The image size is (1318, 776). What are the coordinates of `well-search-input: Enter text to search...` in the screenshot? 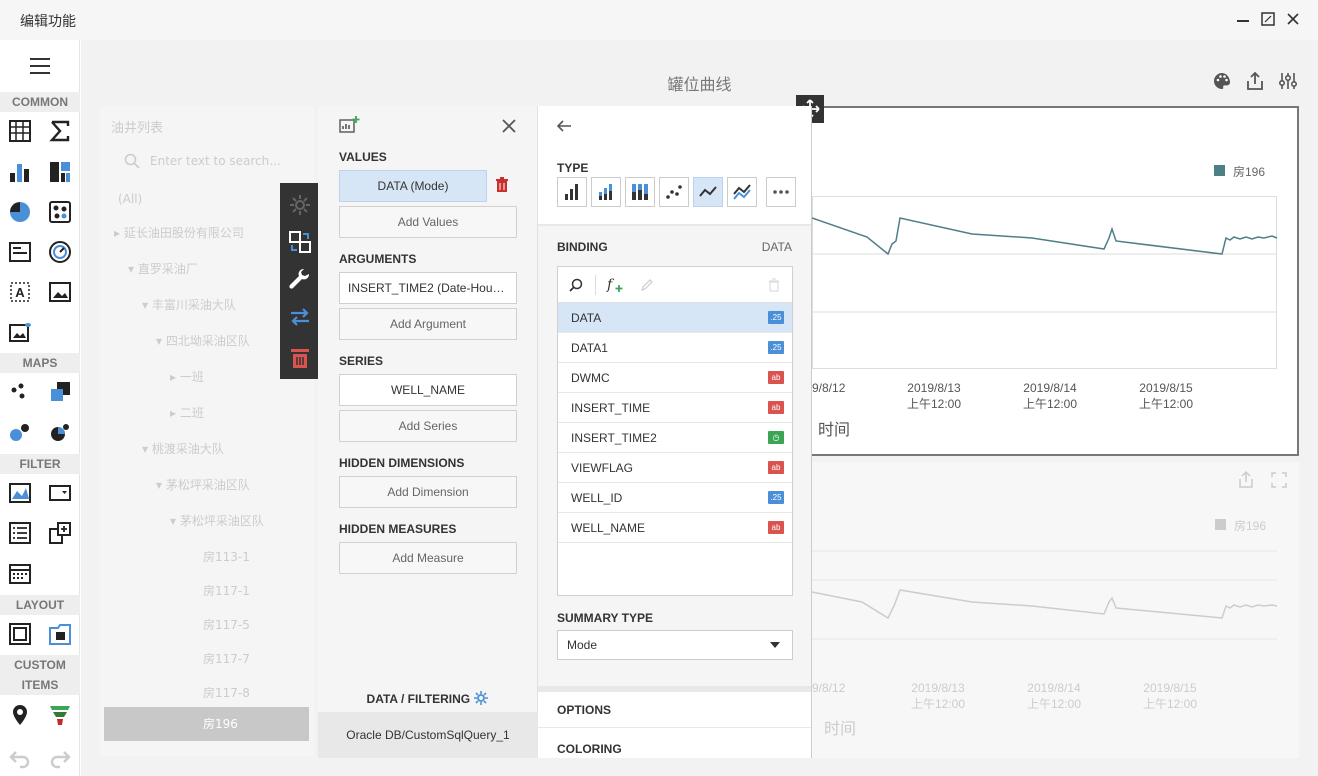 It's located at (215, 161).